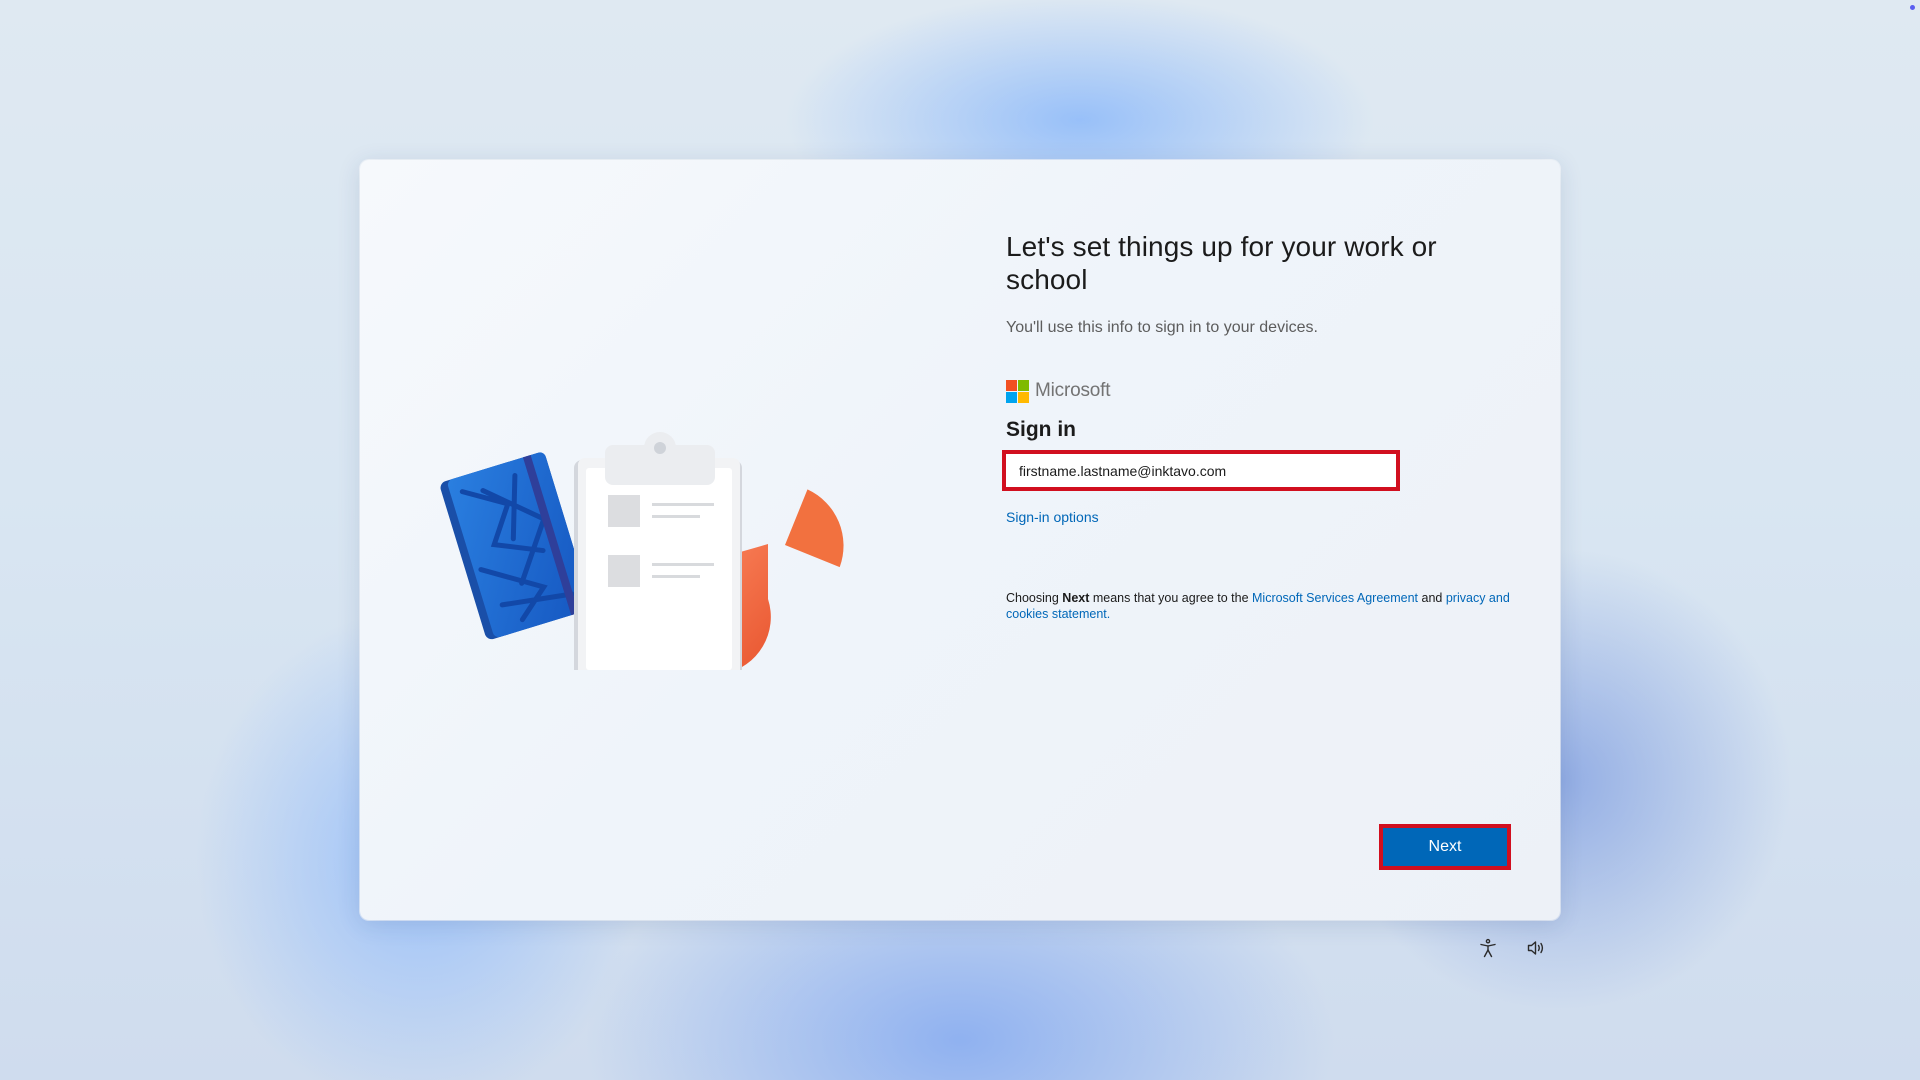  Describe the element at coordinates (1912, 7) in the screenshot. I see `status-dot` at that location.